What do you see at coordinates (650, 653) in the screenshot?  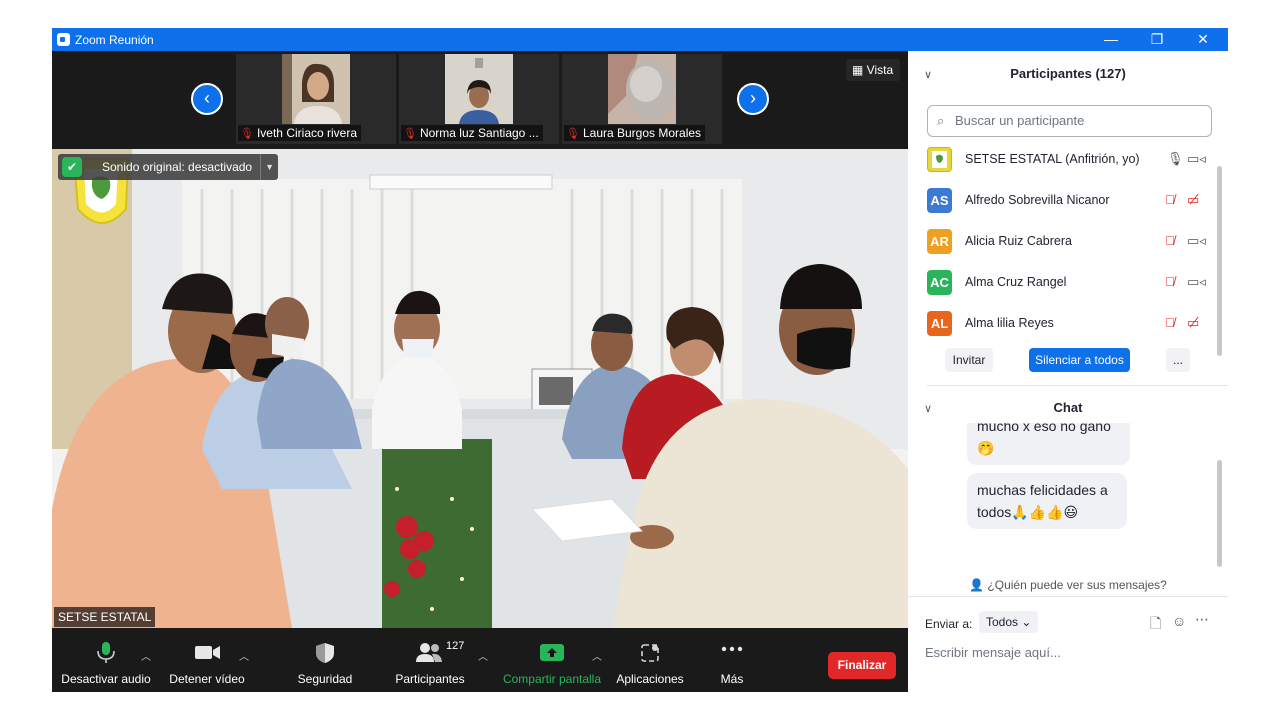 I see `apps-icon` at bounding box center [650, 653].